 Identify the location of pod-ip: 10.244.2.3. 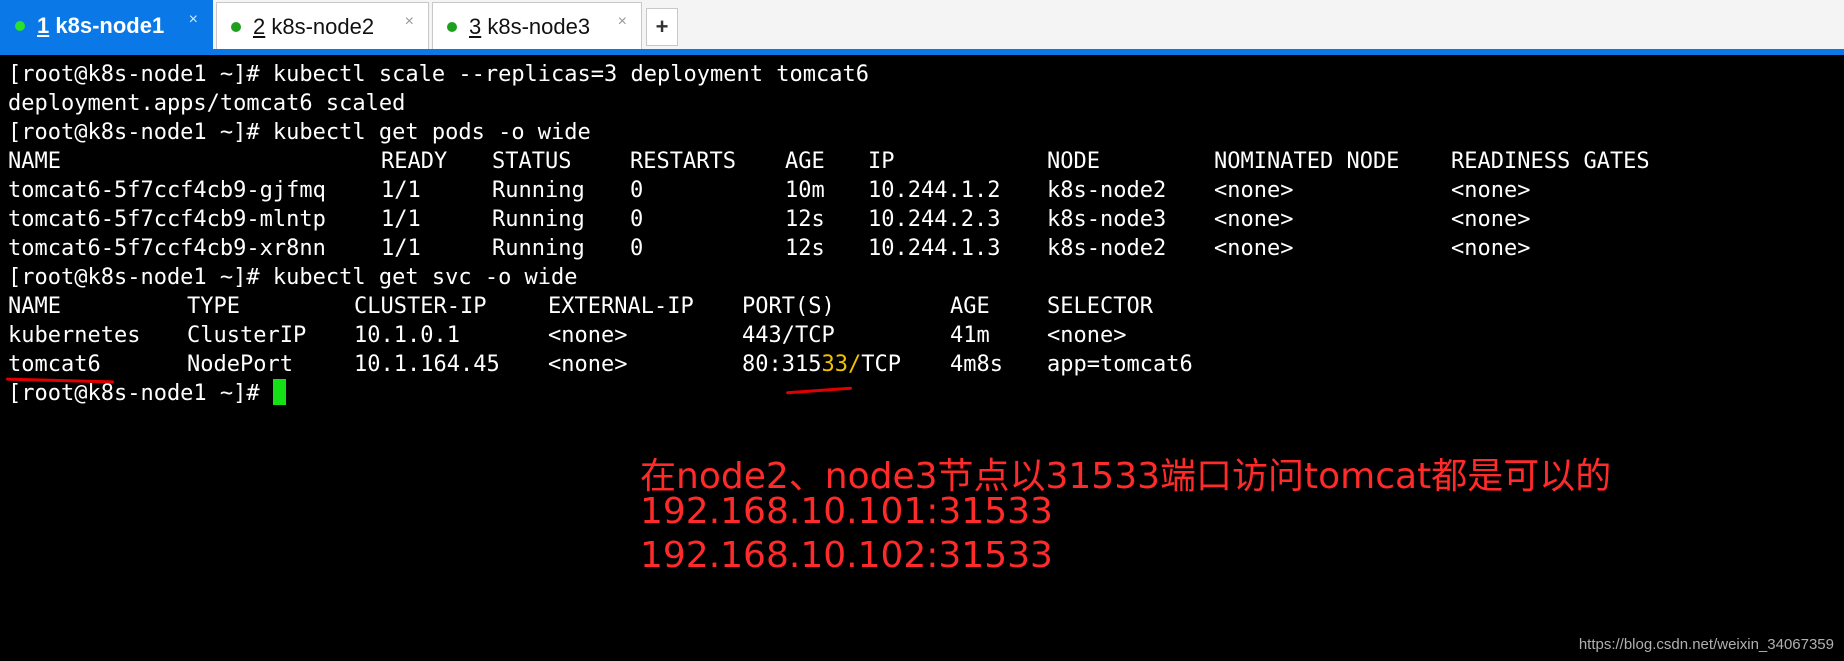
(934, 219).